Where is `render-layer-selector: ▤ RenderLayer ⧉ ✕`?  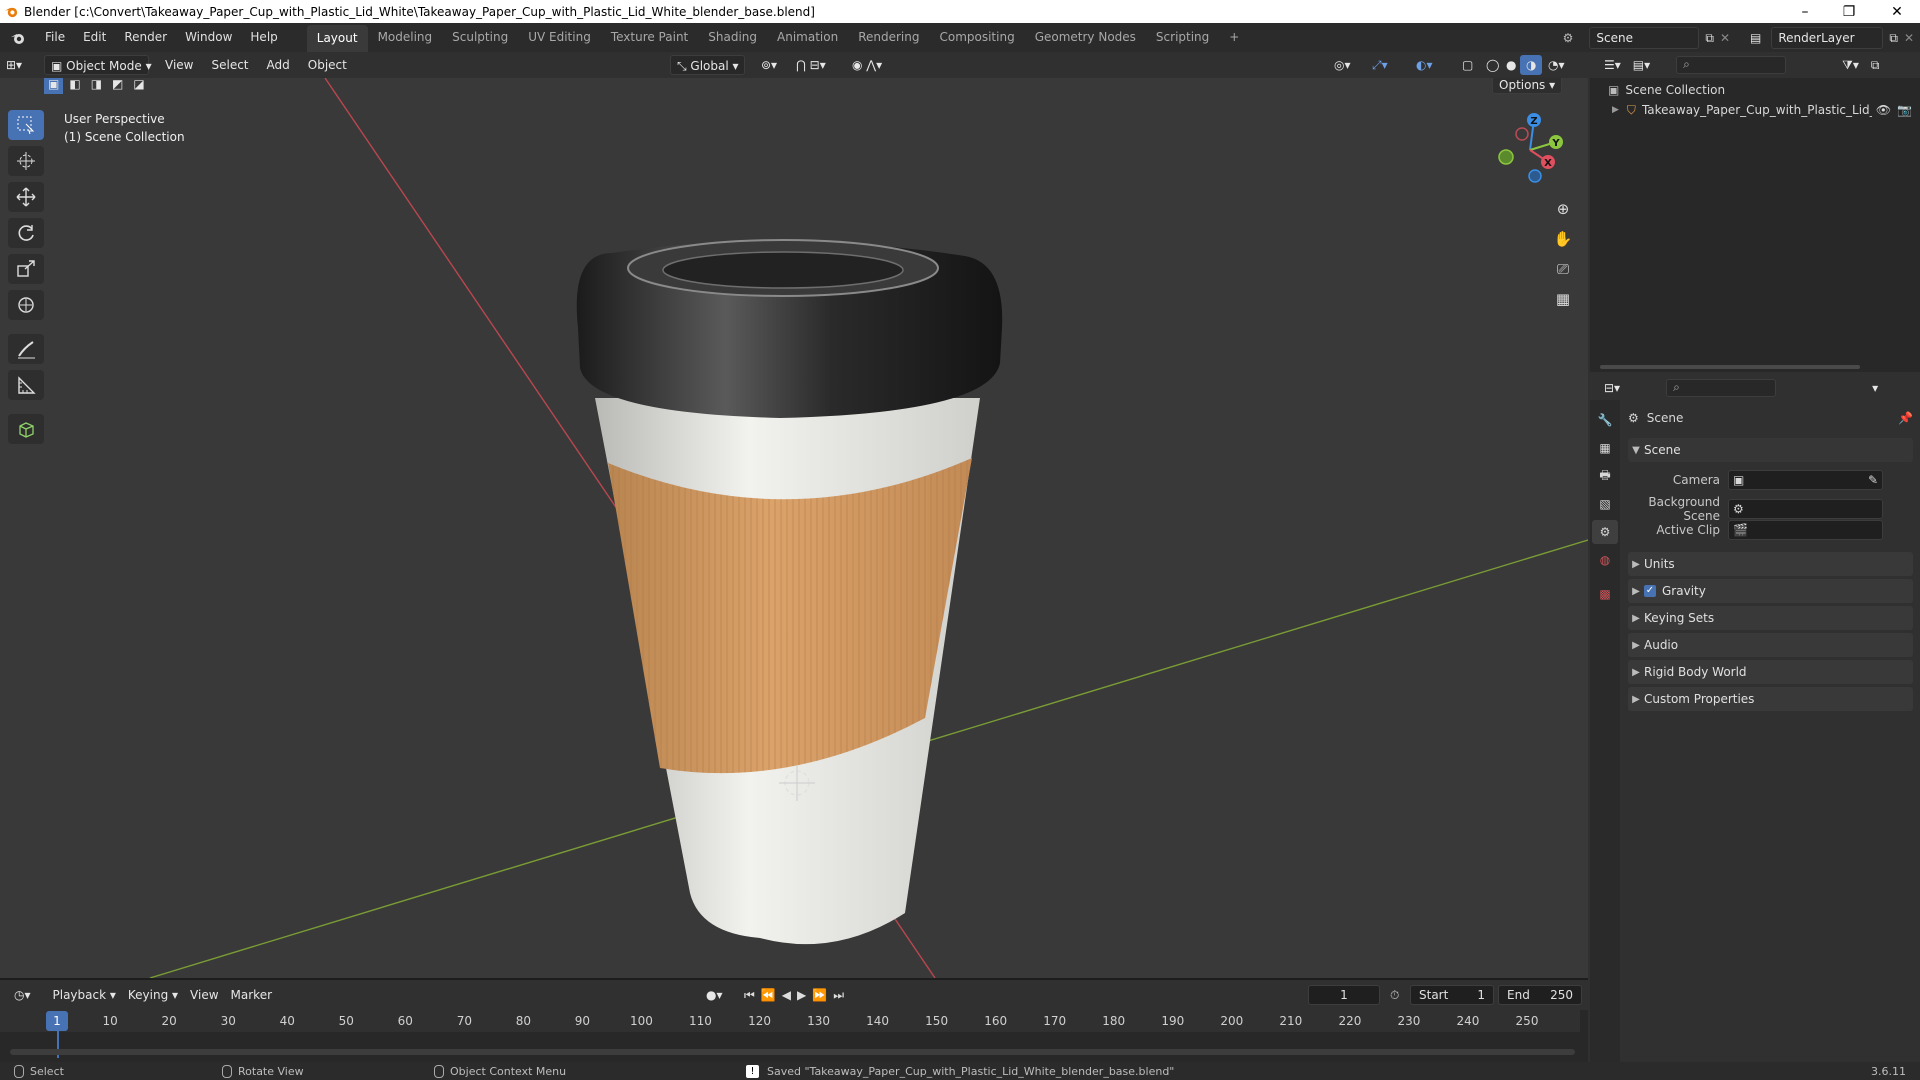 render-layer-selector: ▤ RenderLayer ⧉ ✕ is located at coordinates (1832, 37).